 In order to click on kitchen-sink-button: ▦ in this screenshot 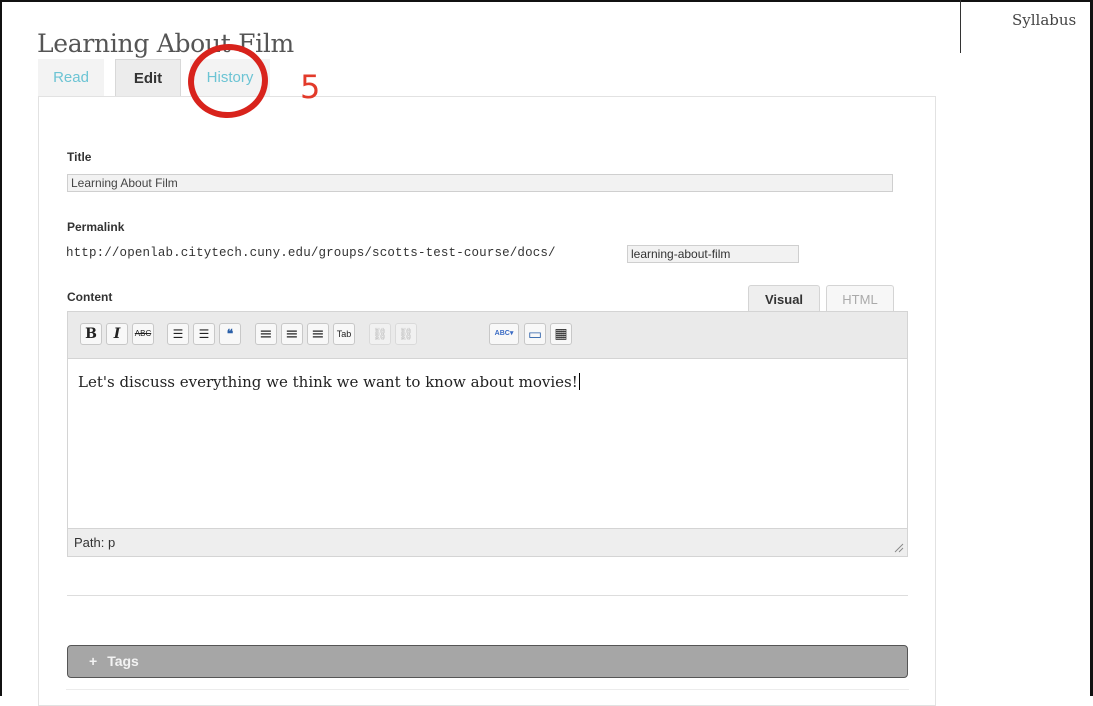, I will do `click(561, 334)`.